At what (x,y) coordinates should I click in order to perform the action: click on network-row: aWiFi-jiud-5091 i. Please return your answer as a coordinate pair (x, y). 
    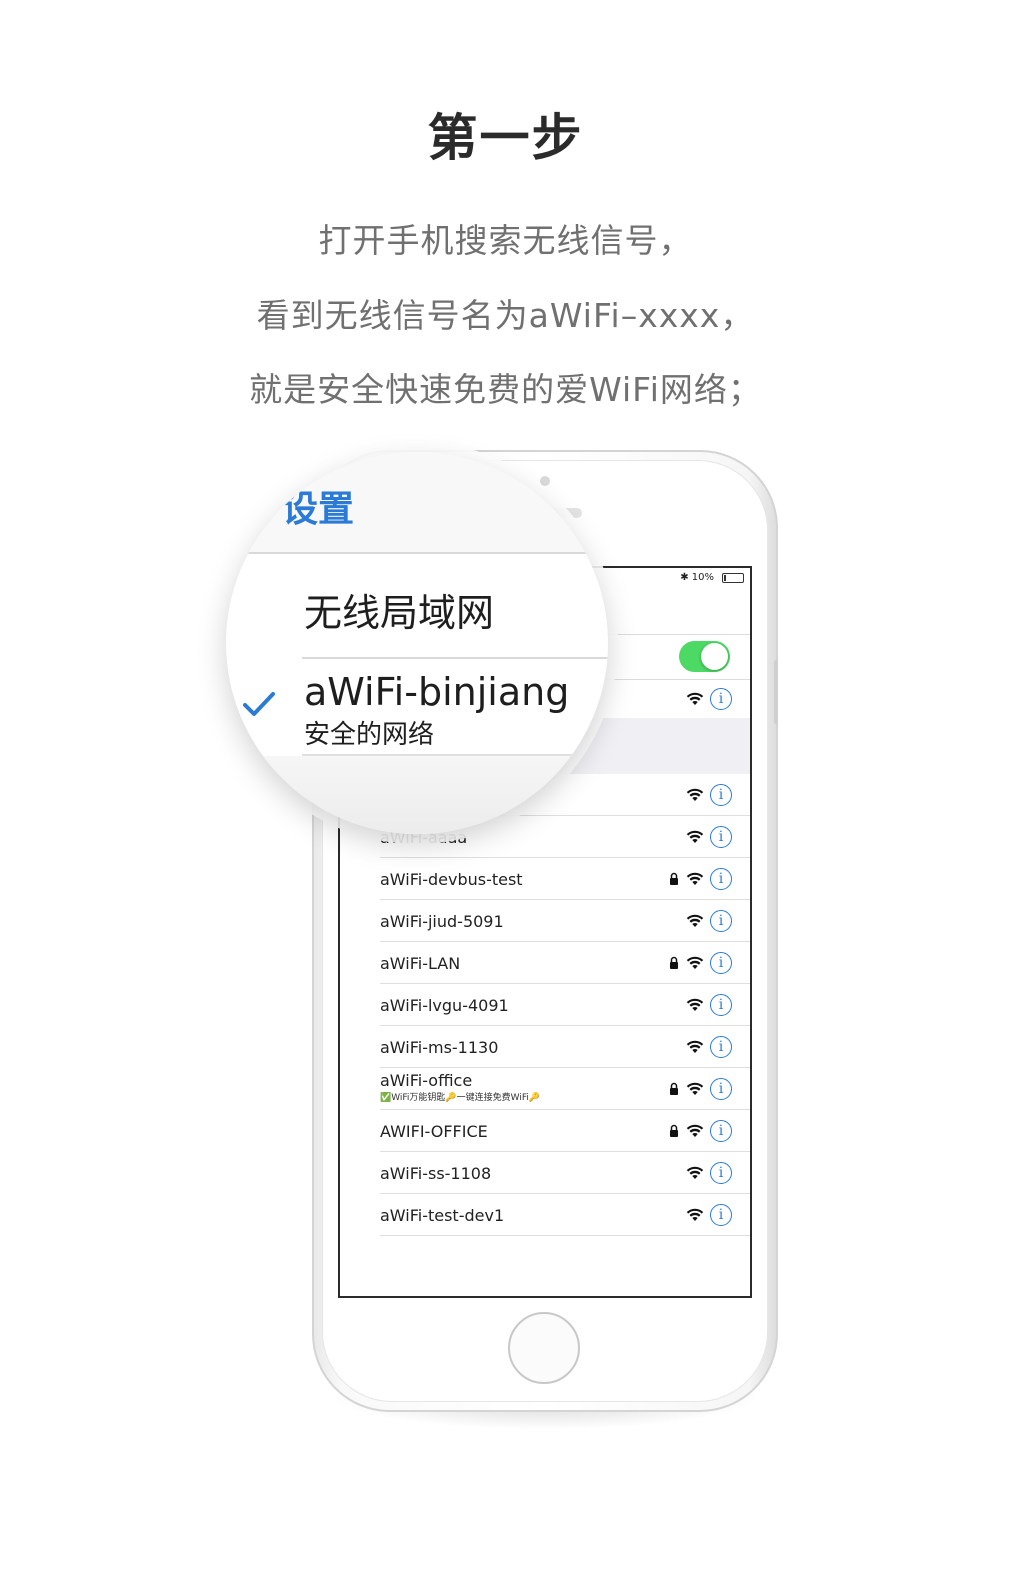
    Looking at the image, I should click on (545, 921).